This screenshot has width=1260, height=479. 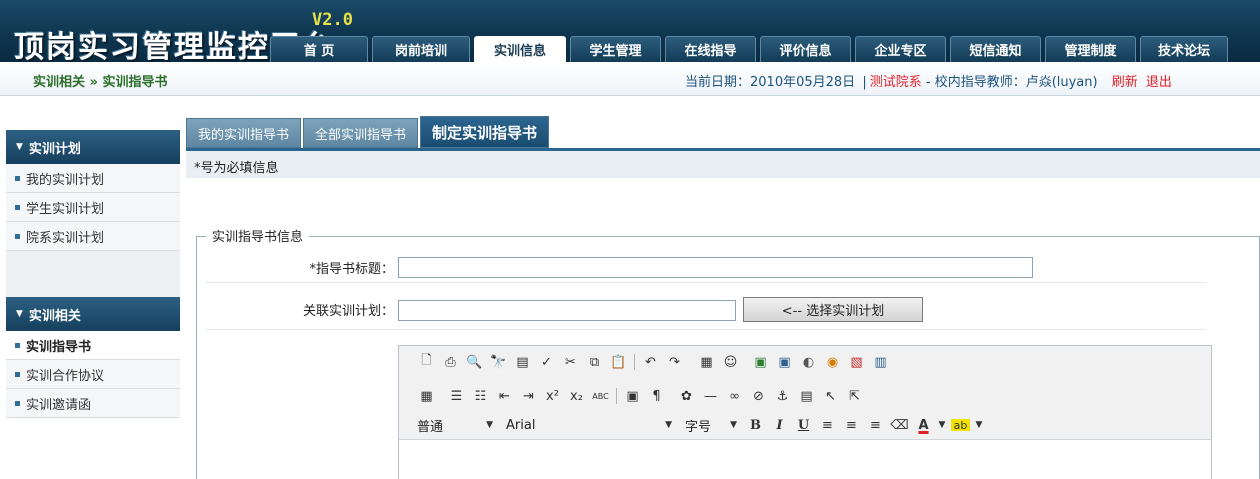 I want to click on toolbar-separator, so click(x=616, y=396).